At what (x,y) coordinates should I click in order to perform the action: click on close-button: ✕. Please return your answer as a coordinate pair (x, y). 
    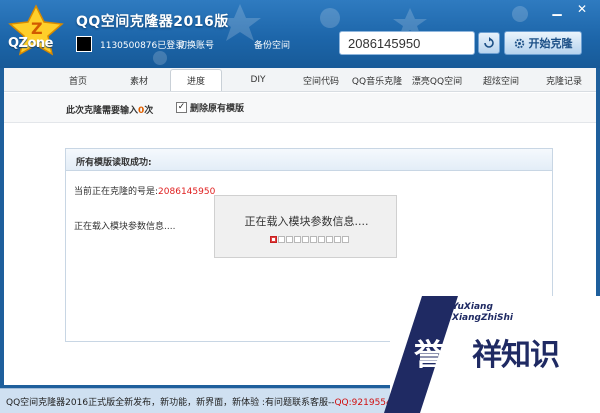
    Looking at the image, I should click on (582, 9).